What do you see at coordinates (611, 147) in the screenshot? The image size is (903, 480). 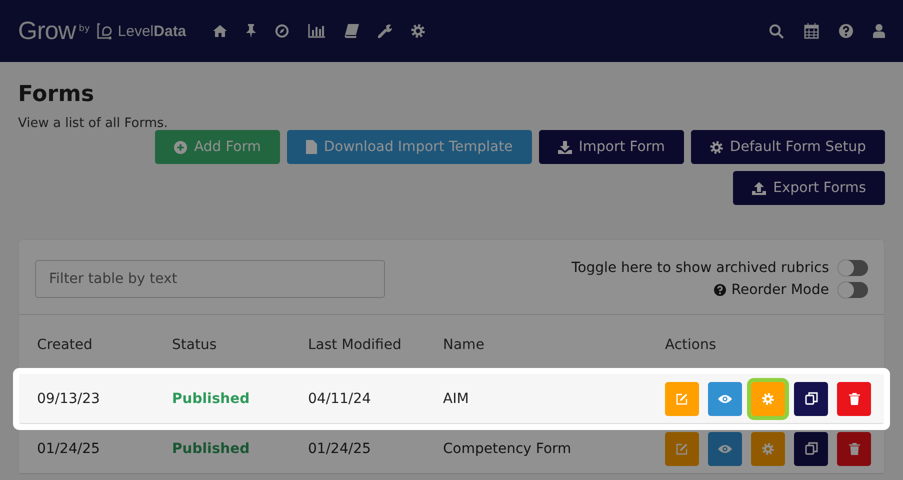 I see `import-button: Import Form` at bounding box center [611, 147].